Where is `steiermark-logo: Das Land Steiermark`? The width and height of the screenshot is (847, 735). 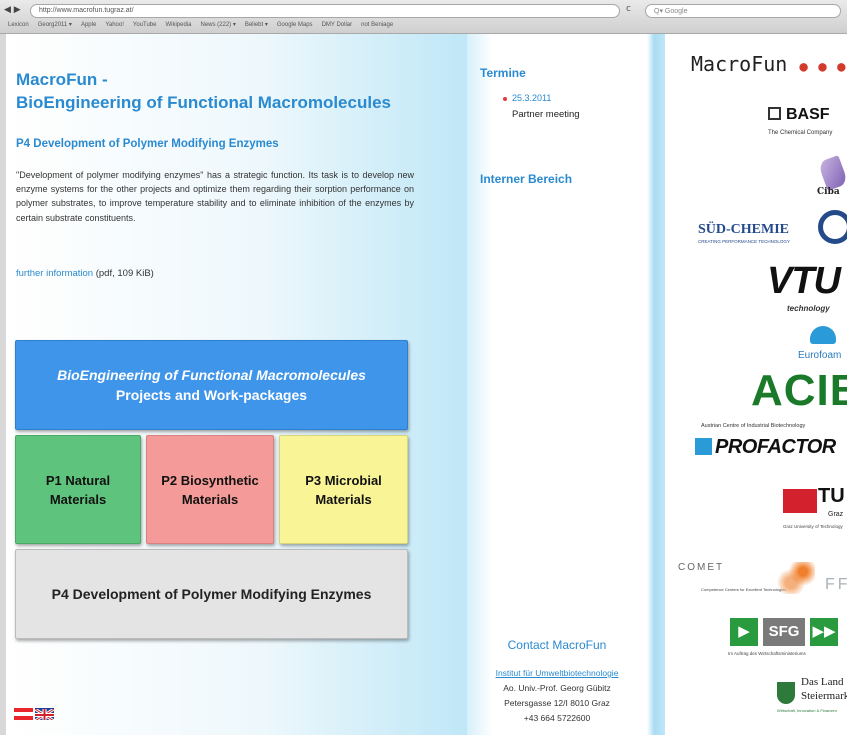
steiermark-logo: Das Land Steiermark is located at coordinates (824, 689).